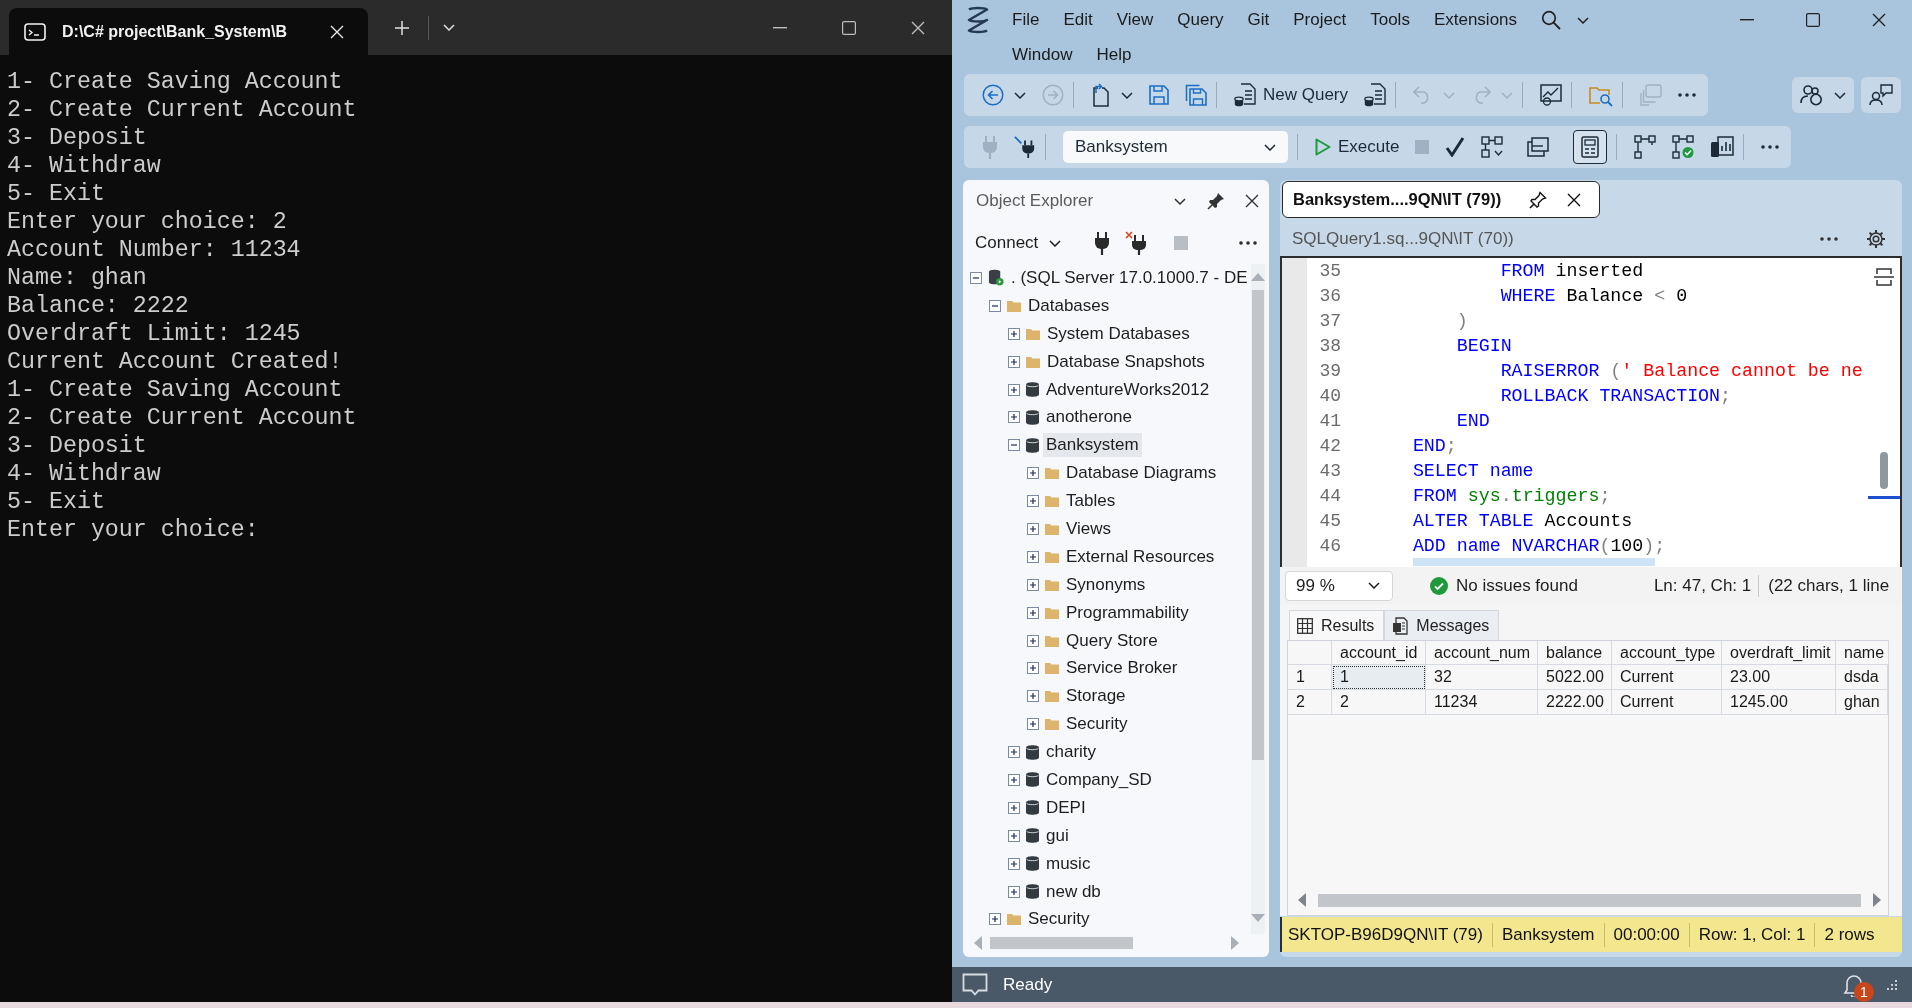 The height and width of the screenshot is (1008, 1912). Describe the element at coordinates (1106, 584) in the screenshot. I see `tree-item: Synonyms` at that location.